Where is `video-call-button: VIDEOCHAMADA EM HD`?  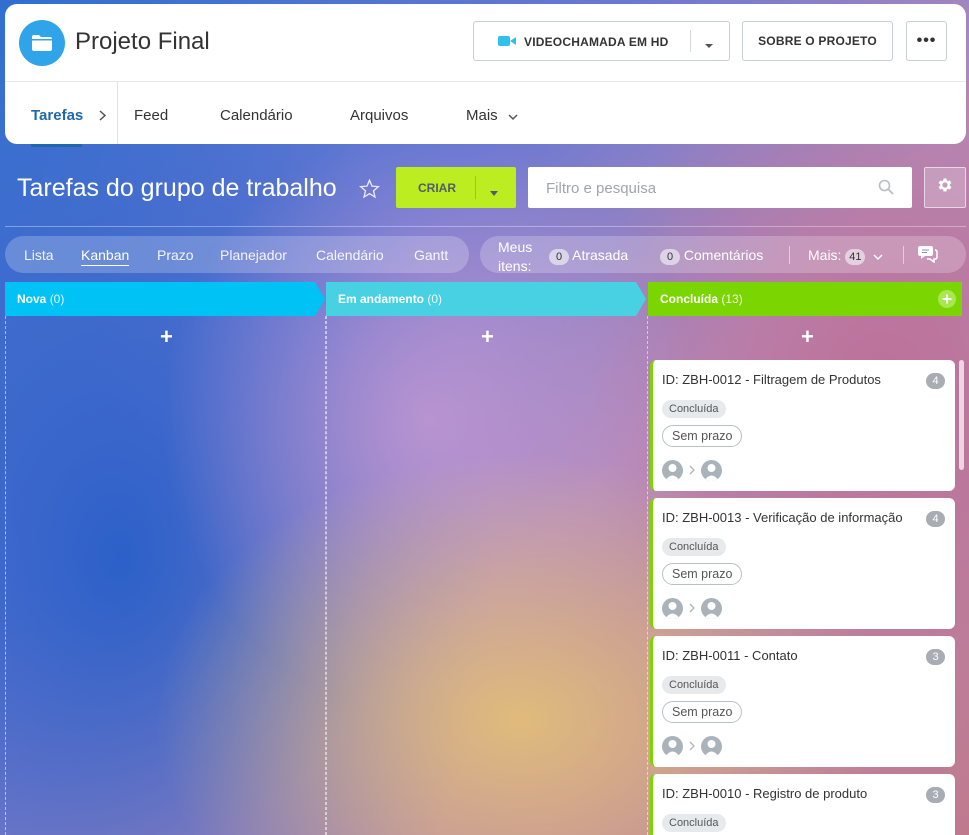
video-call-button: VIDEOCHAMADA EM HD is located at coordinates (601, 41).